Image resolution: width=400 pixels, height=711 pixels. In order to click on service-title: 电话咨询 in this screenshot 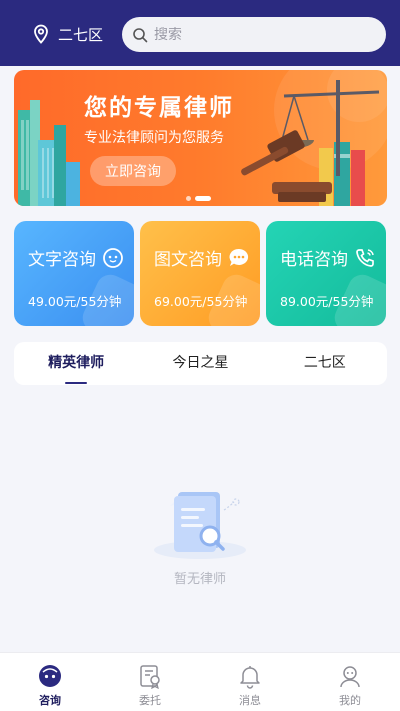, I will do `click(314, 260)`.